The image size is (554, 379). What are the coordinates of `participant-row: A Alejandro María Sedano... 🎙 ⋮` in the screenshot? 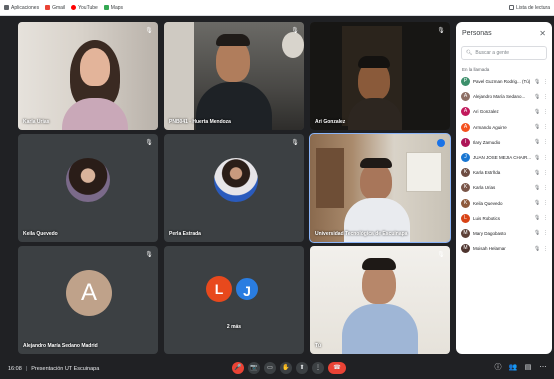 It's located at (504, 96).